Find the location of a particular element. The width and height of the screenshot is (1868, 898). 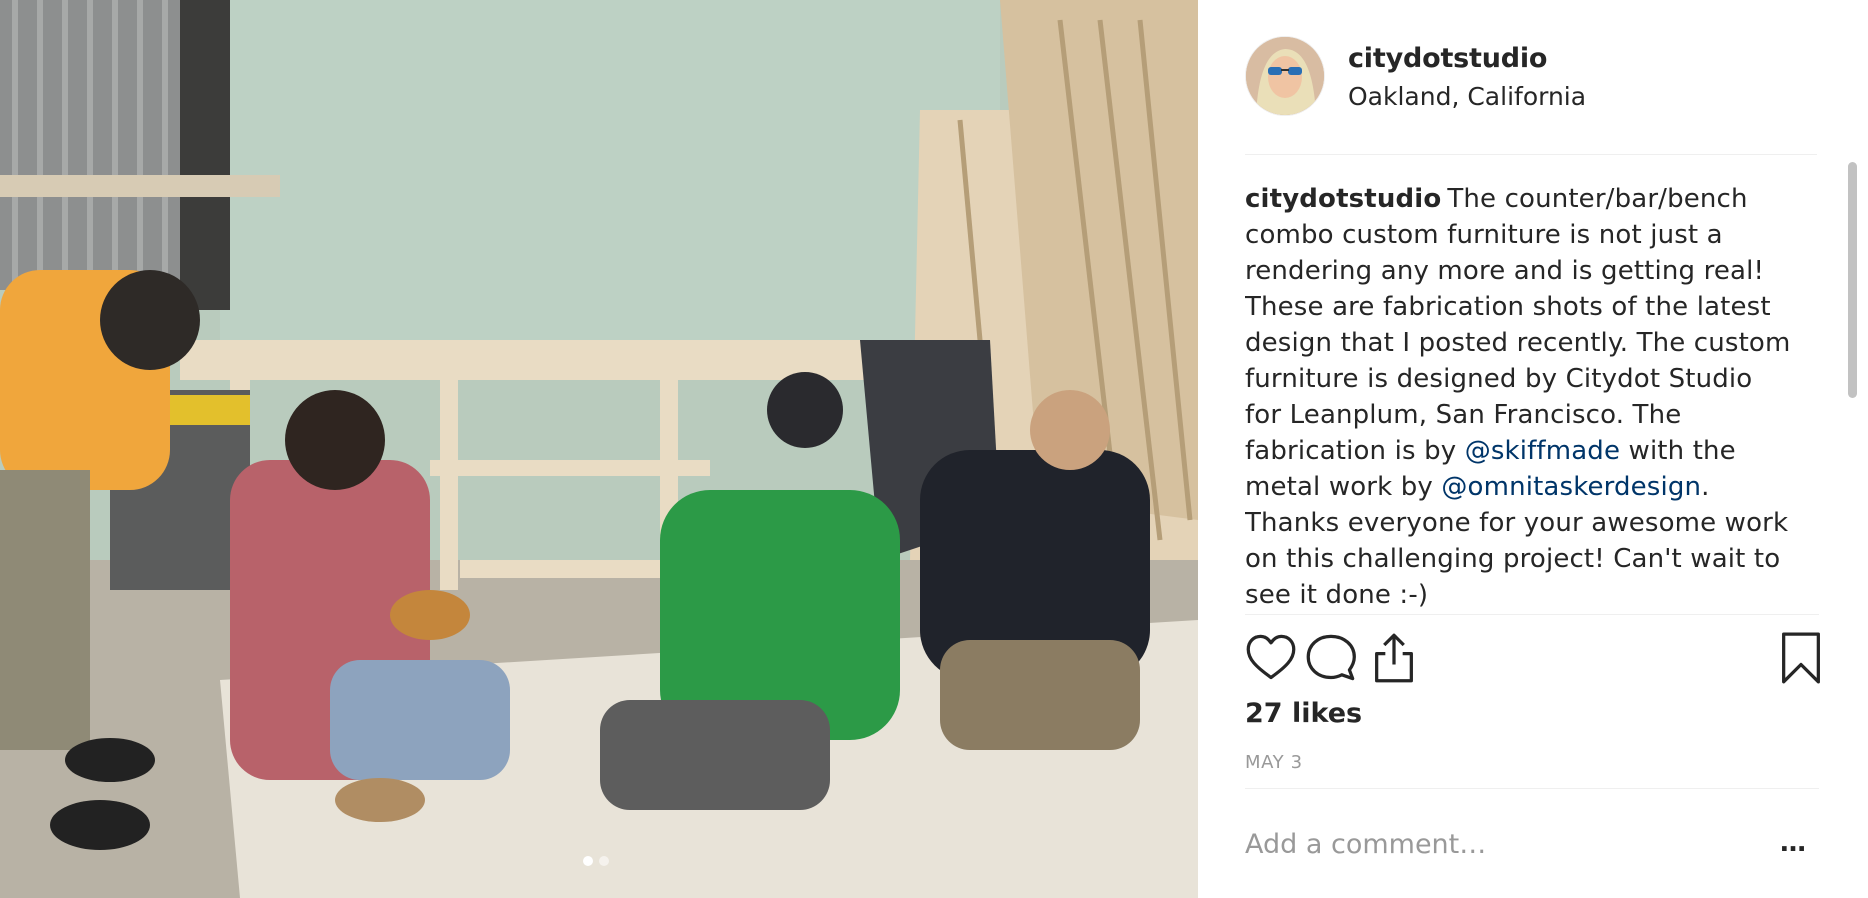

comment-icon is located at coordinates (1331, 657).